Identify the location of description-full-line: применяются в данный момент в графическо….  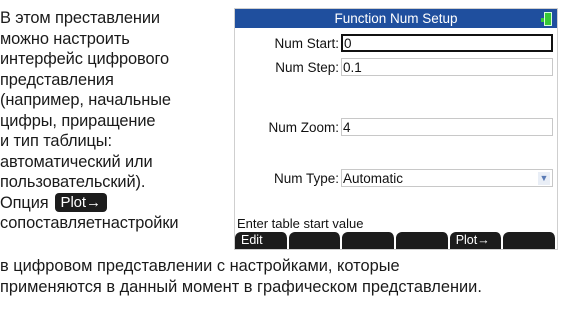
(241, 287).